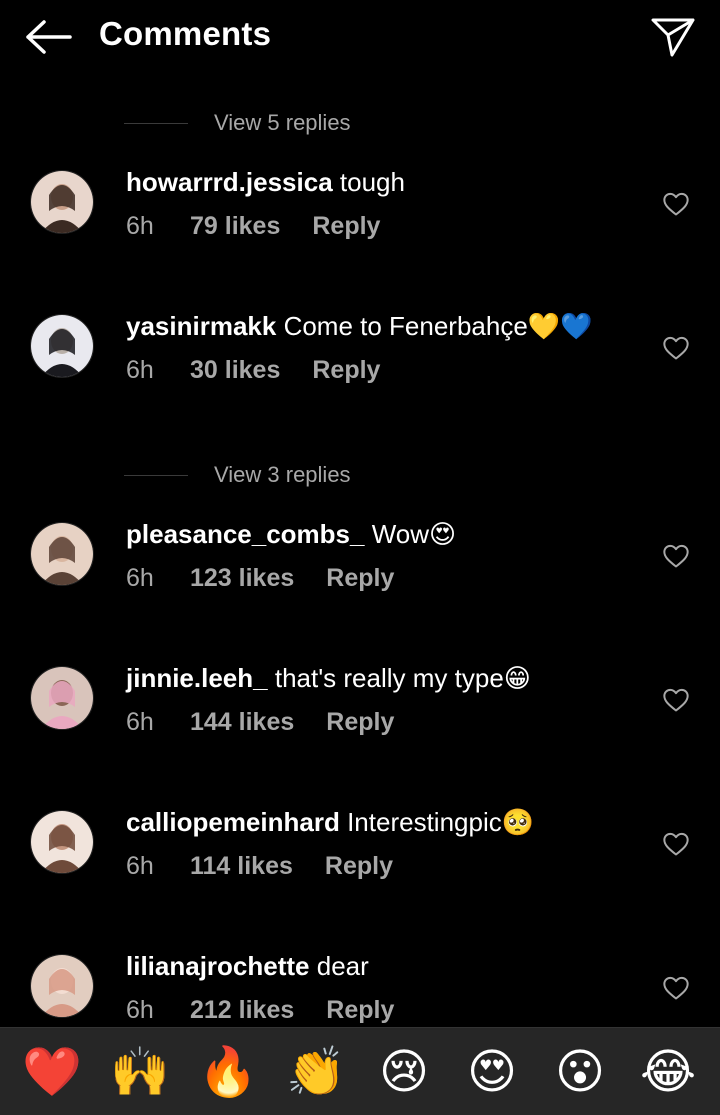  I want to click on comment-username: pleasance_combs_, so click(245, 534).